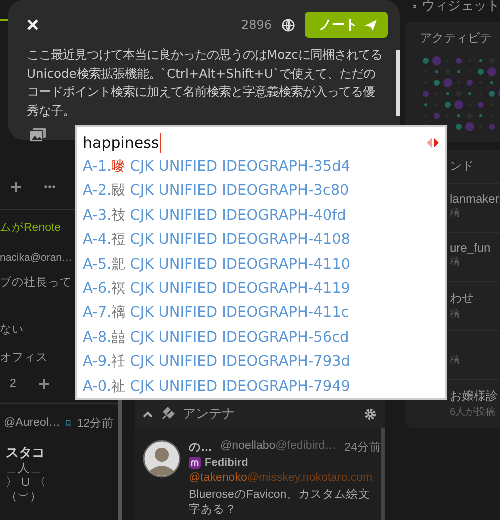 The image size is (500, 520). Describe the element at coordinates (12, 330) in the screenshot. I see `note-text: ない` at that location.